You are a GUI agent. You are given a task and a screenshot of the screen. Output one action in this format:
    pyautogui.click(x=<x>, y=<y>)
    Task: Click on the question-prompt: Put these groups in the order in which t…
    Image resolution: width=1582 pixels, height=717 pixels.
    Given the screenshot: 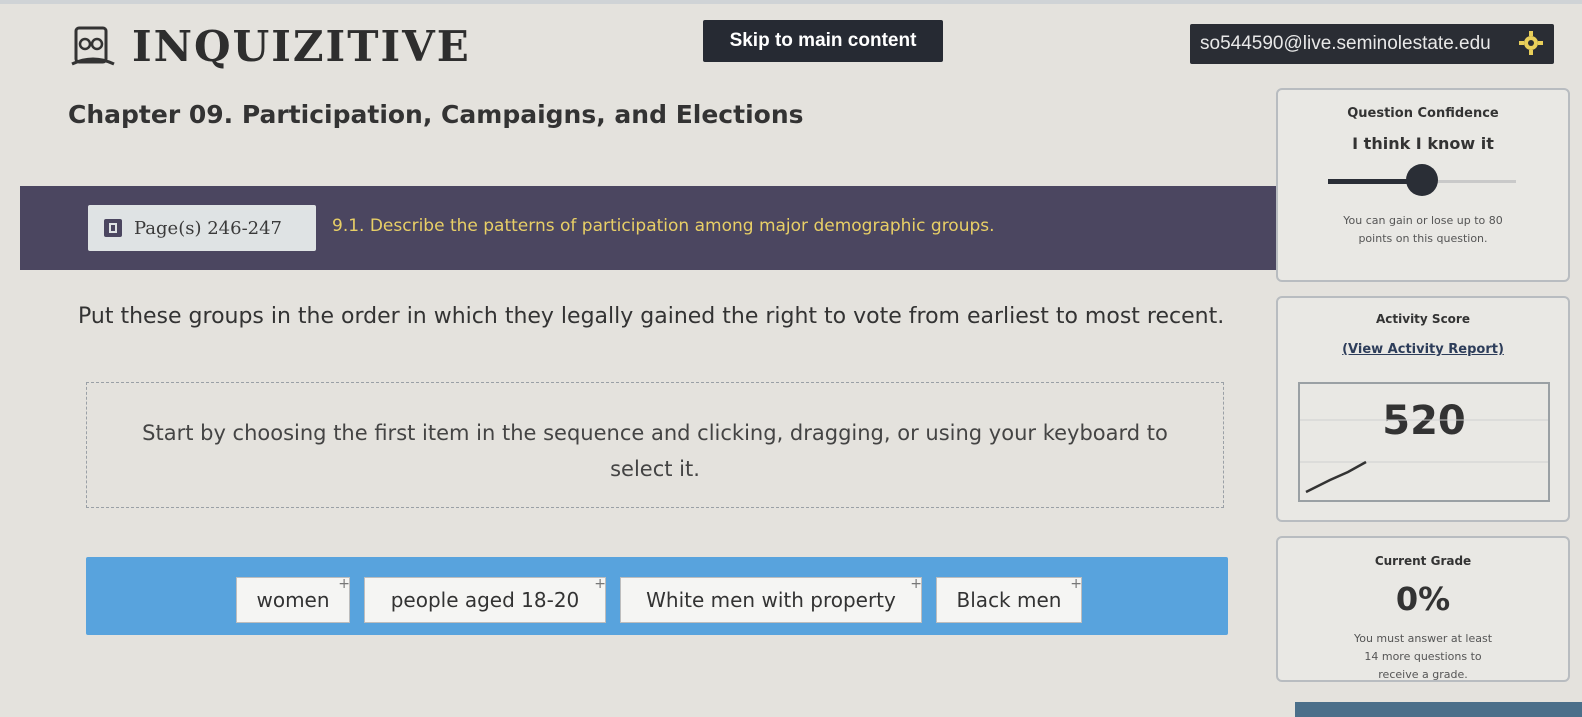 What is the action you would take?
    pyautogui.click(x=651, y=316)
    